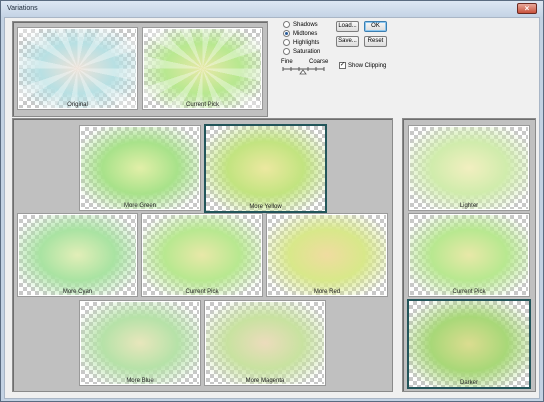  I want to click on radio-highlights: Highlights, so click(301, 42).